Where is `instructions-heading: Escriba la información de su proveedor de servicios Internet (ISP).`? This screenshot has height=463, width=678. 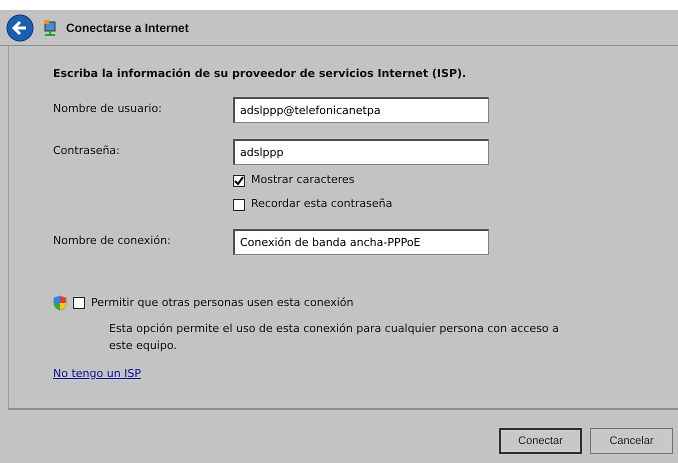
instructions-heading: Escriba la información de su proveedor de servicios Internet (ISP). is located at coordinates (260, 74).